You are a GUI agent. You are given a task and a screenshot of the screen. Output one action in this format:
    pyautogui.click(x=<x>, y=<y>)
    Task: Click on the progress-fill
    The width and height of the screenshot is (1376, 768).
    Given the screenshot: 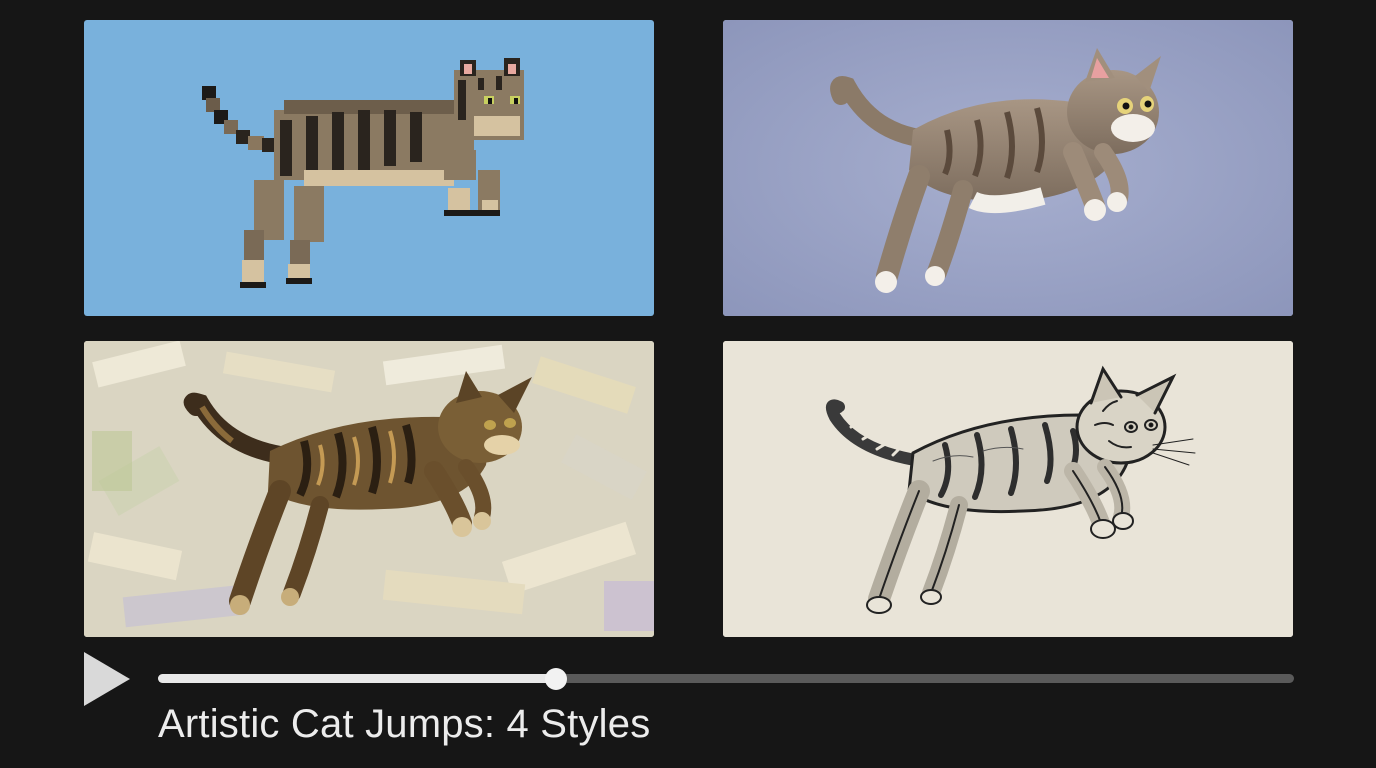 What is the action you would take?
    pyautogui.click(x=357, y=678)
    